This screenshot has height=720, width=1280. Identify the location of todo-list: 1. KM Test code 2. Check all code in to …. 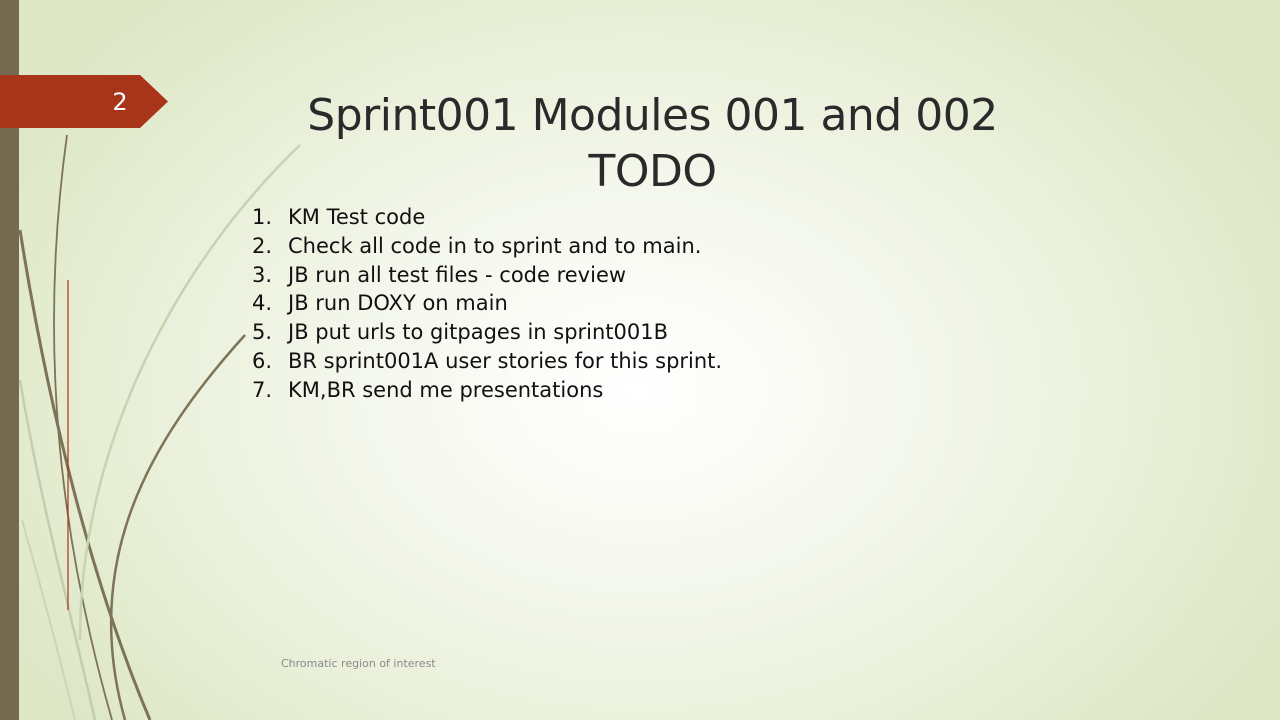
(572, 304).